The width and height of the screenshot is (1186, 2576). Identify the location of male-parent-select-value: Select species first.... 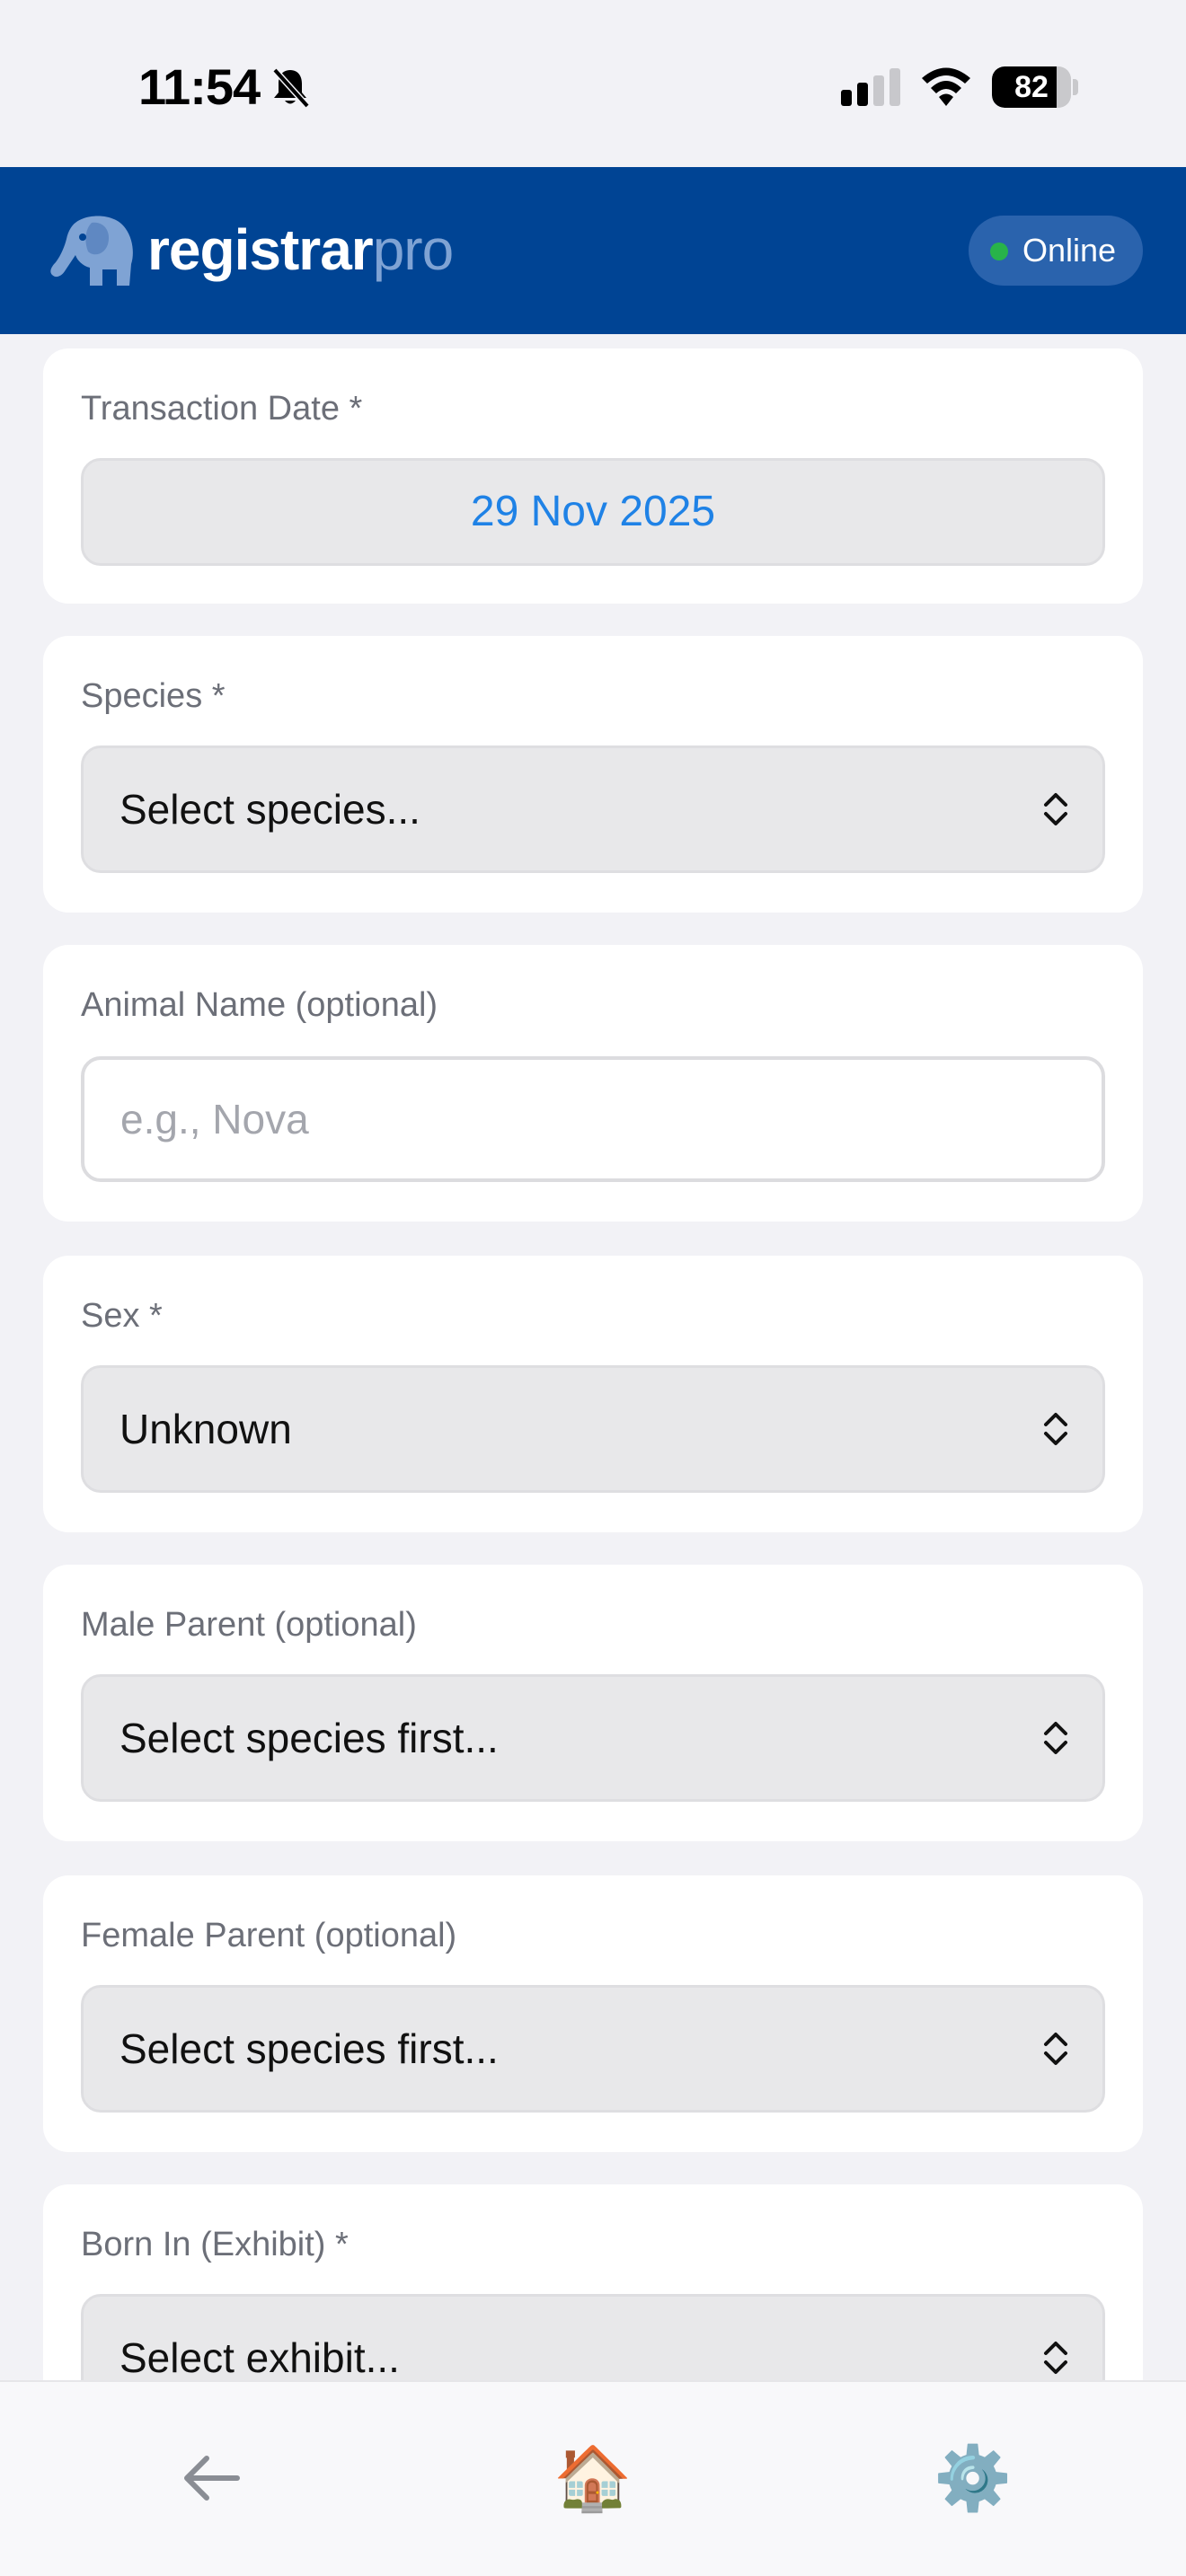
(309, 1738).